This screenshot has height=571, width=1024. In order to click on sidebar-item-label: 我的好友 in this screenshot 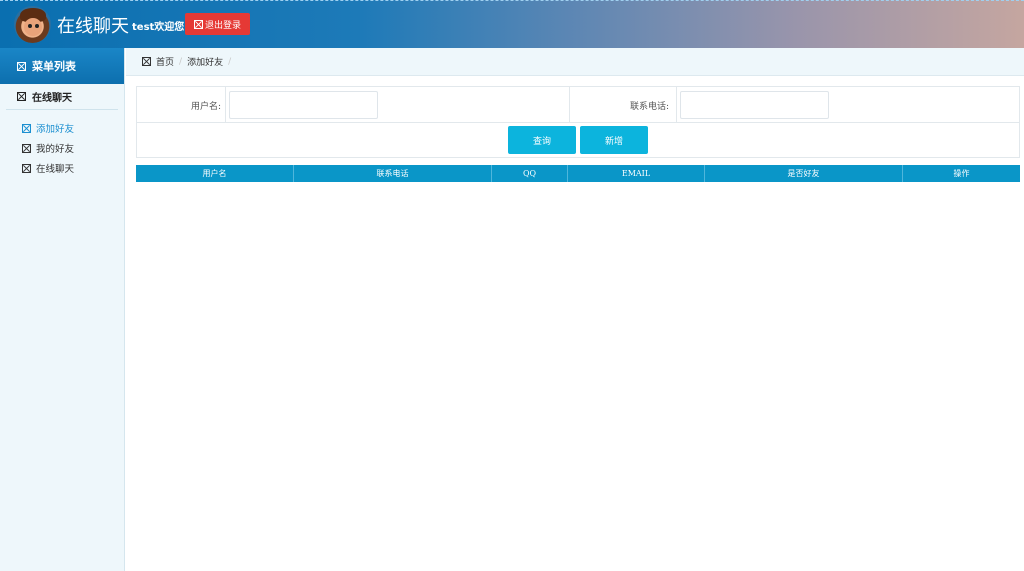, I will do `click(55, 149)`.